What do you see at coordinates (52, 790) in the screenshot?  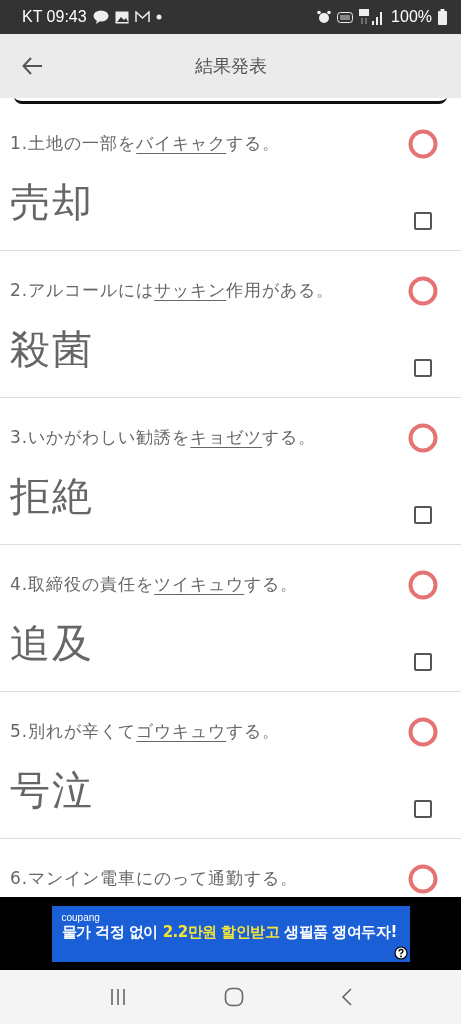 I see `answer-text: 号泣` at bounding box center [52, 790].